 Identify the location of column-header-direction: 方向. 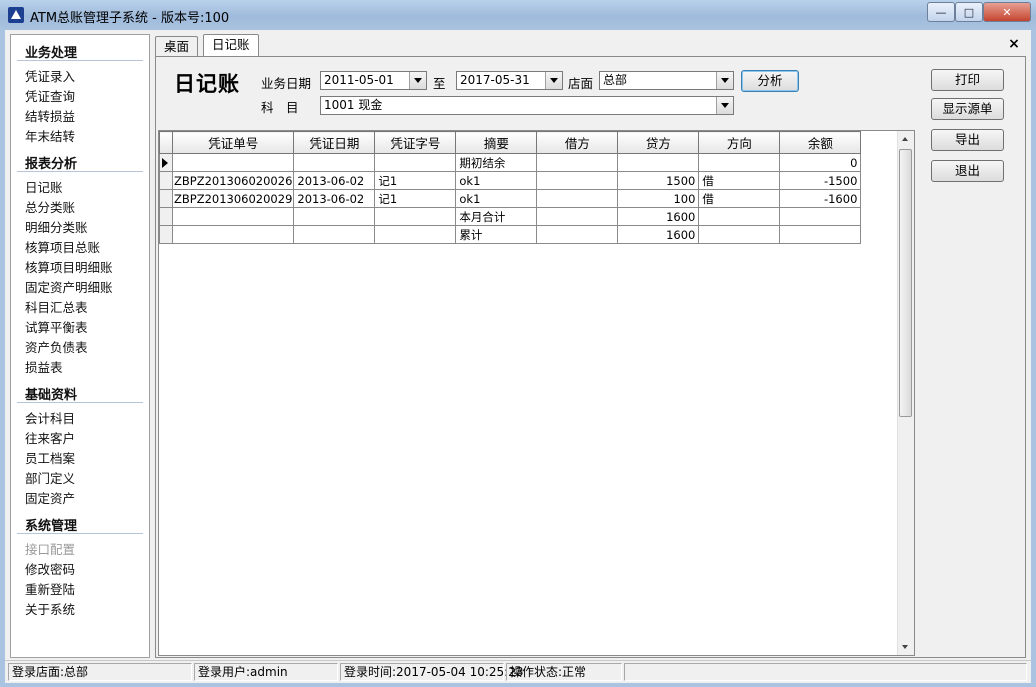
(739, 142).